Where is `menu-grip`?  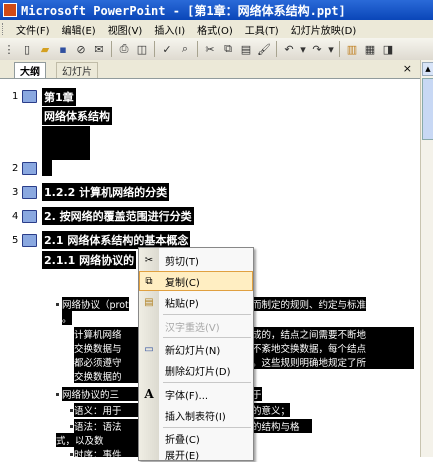
menu-grip is located at coordinates (4, 29).